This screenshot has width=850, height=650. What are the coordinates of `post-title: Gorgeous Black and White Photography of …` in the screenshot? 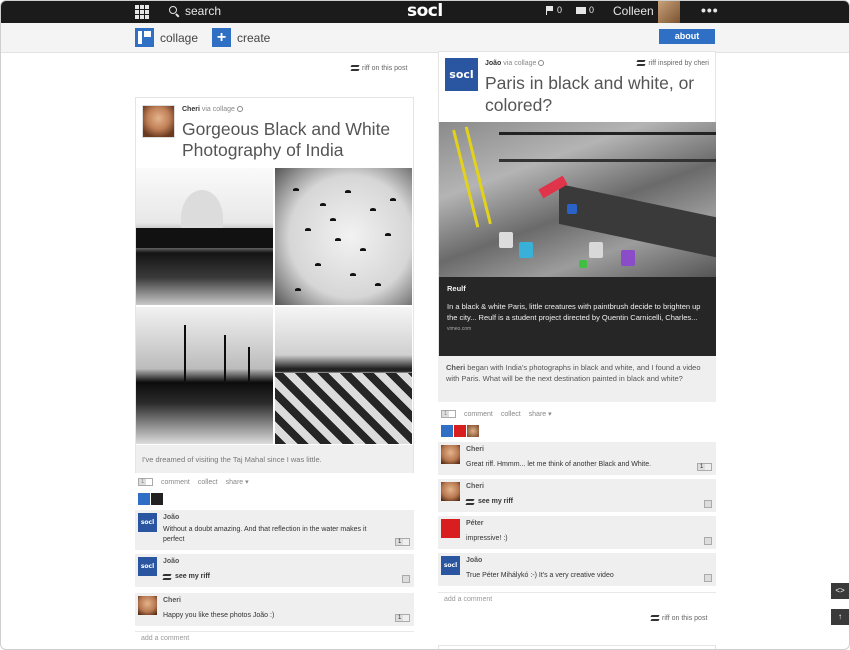 It's located at (296, 140).